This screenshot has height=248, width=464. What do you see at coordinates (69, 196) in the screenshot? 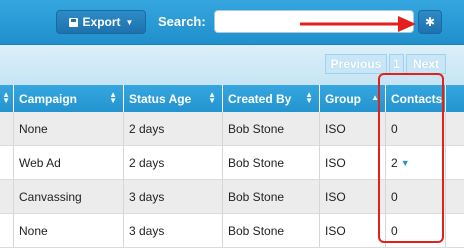
I see `campaign-cell: Canvassing` at bounding box center [69, 196].